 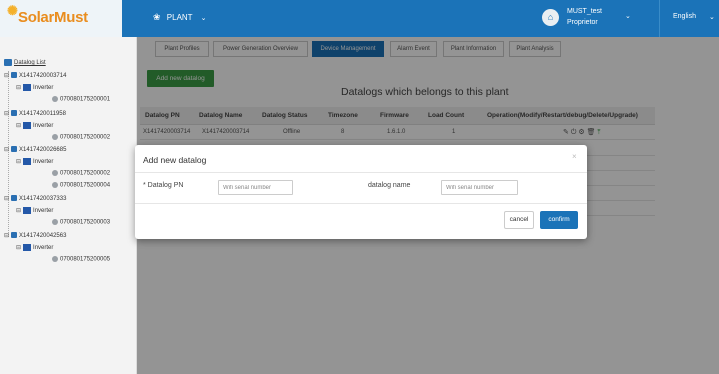 What do you see at coordinates (81, 222) in the screenshot?
I see `tree-node-device: 070080175200003` at bounding box center [81, 222].